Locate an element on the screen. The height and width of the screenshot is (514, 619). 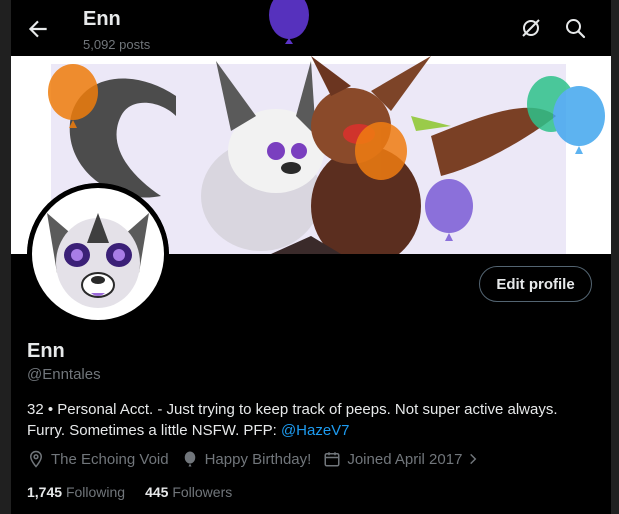
arrow-left-icon is located at coordinates (38, 29).